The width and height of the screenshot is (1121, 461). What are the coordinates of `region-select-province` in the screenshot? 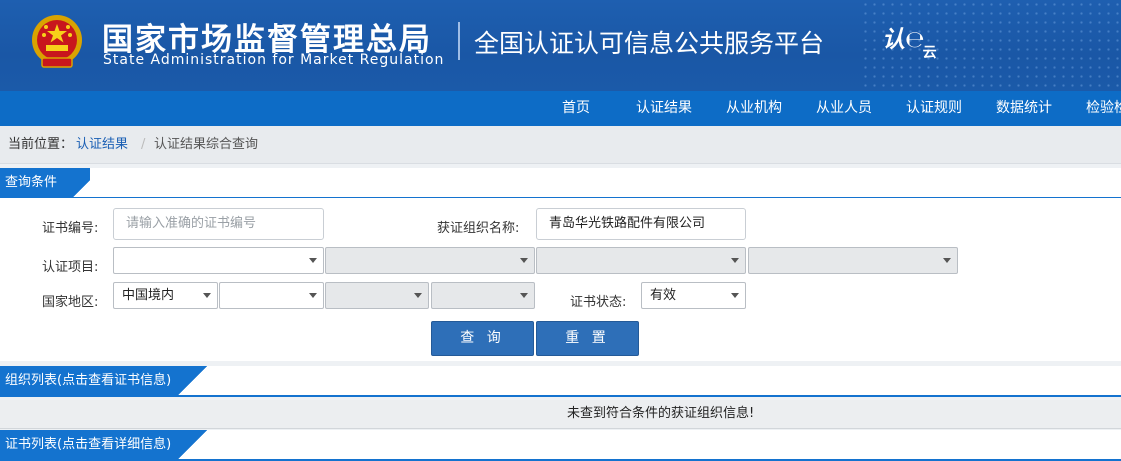 It's located at (271, 295).